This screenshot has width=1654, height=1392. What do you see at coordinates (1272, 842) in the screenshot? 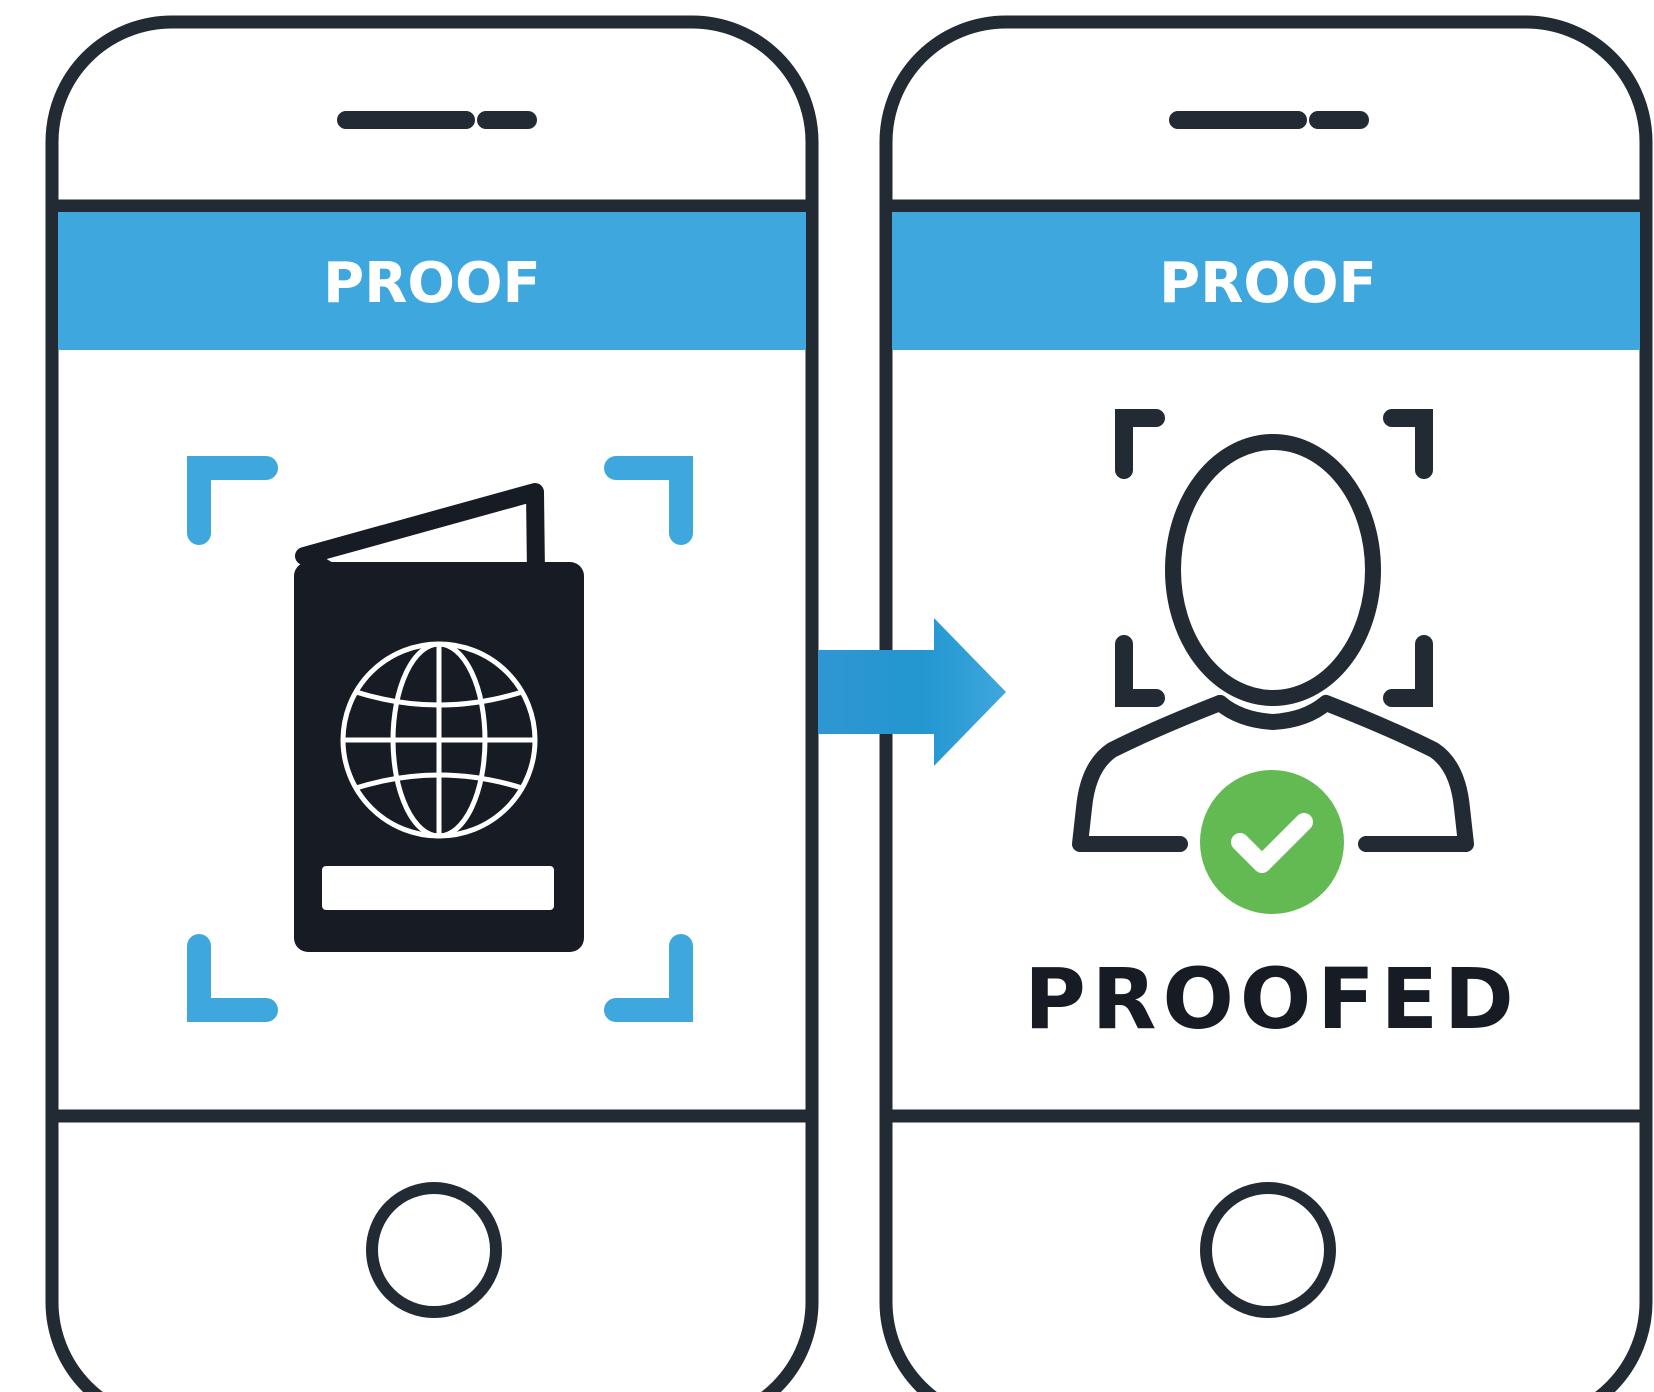
I see `verified-badge` at bounding box center [1272, 842].